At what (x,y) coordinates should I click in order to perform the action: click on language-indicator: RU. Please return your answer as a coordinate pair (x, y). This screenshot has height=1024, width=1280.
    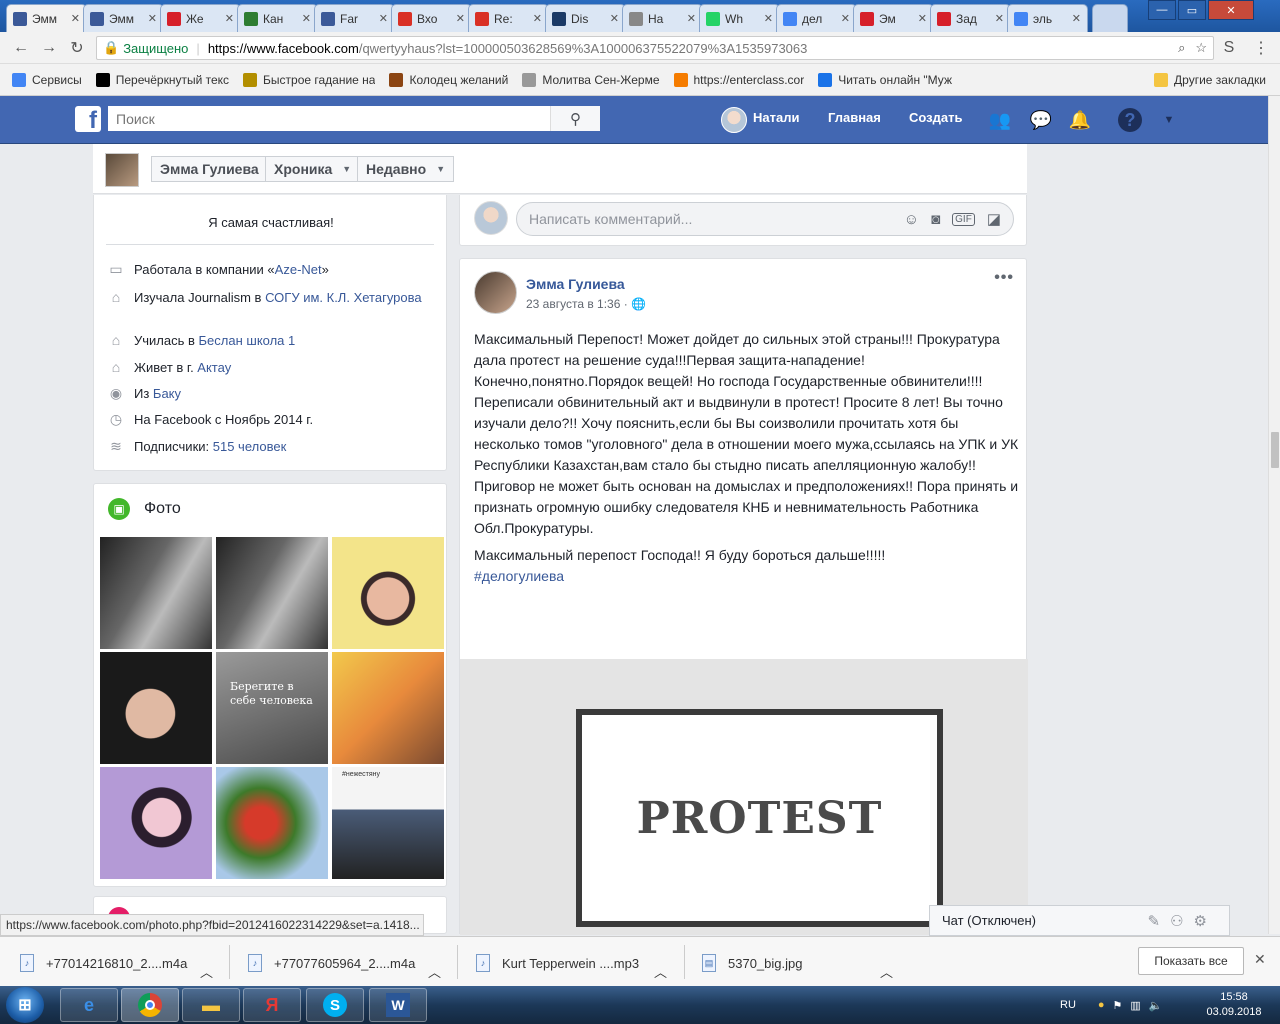
    Looking at the image, I should click on (1068, 1005).